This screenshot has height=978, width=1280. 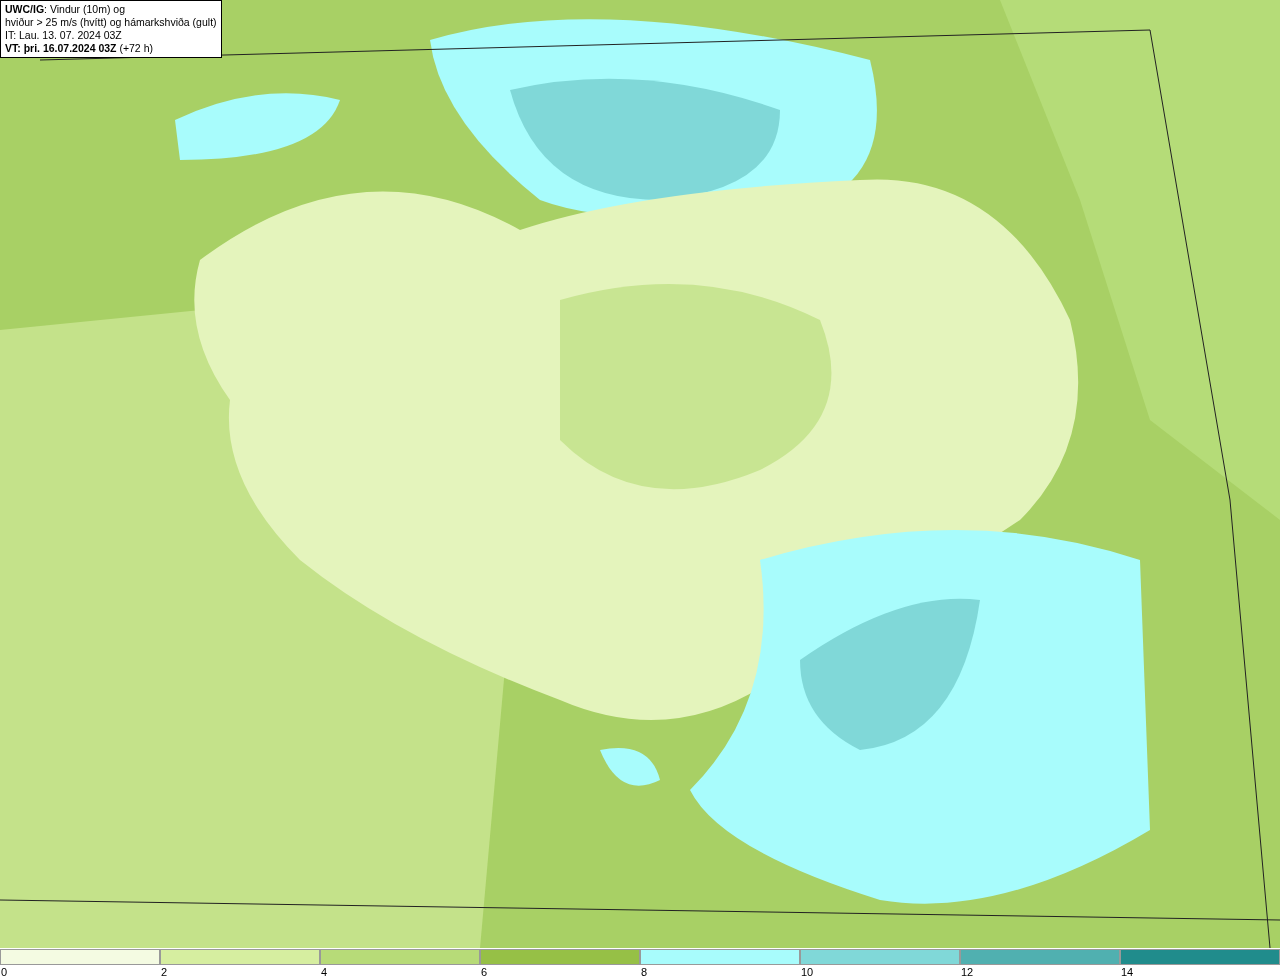 What do you see at coordinates (65, 9) in the screenshot?
I see `title-line: UWC/IG: Vindur (10m) og` at bounding box center [65, 9].